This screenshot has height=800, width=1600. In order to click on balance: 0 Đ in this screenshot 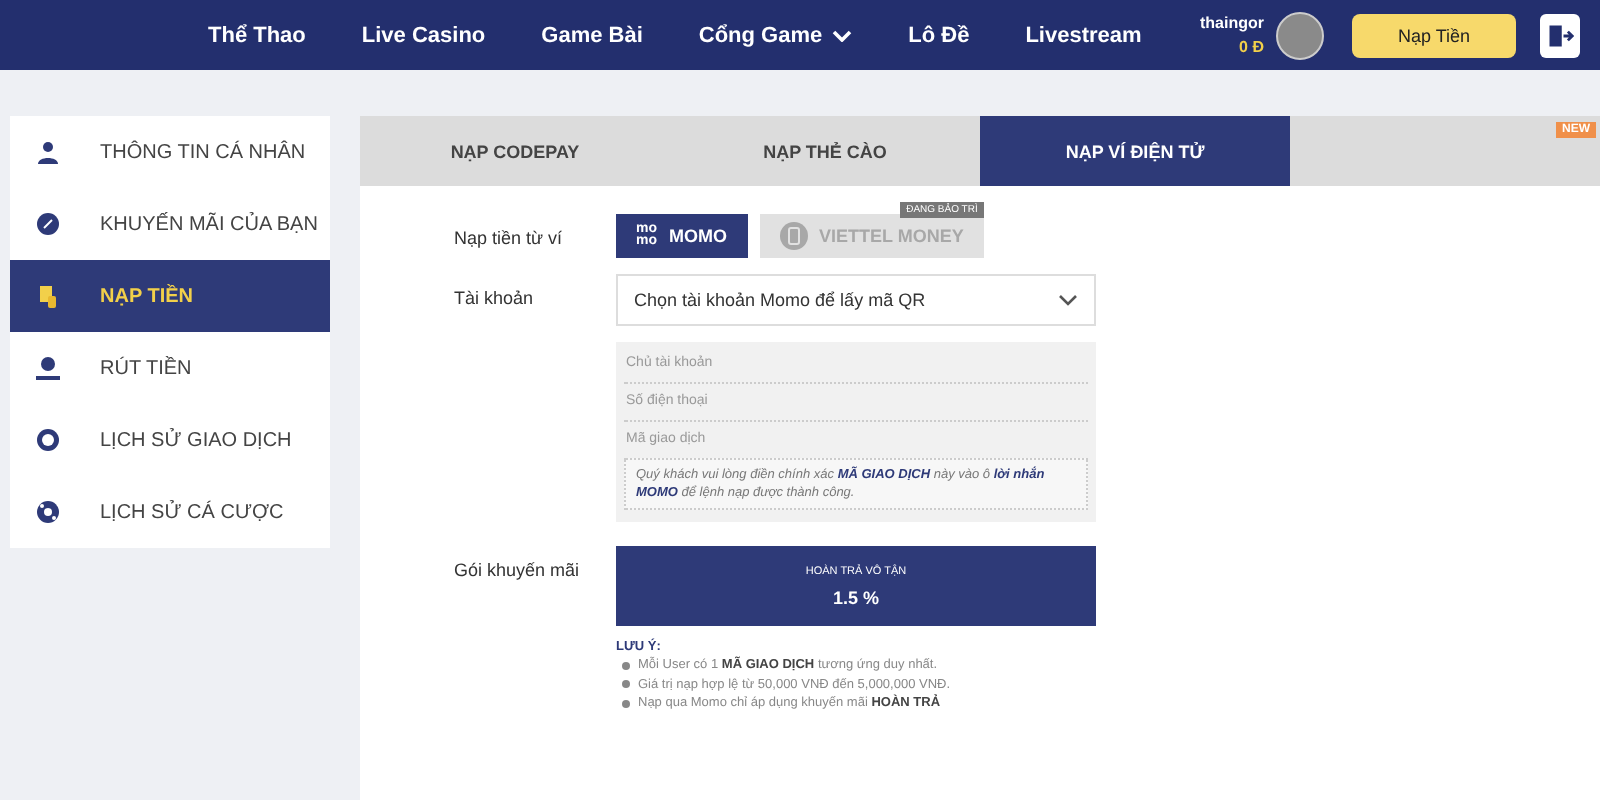, I will do `click(1251, 47)`.